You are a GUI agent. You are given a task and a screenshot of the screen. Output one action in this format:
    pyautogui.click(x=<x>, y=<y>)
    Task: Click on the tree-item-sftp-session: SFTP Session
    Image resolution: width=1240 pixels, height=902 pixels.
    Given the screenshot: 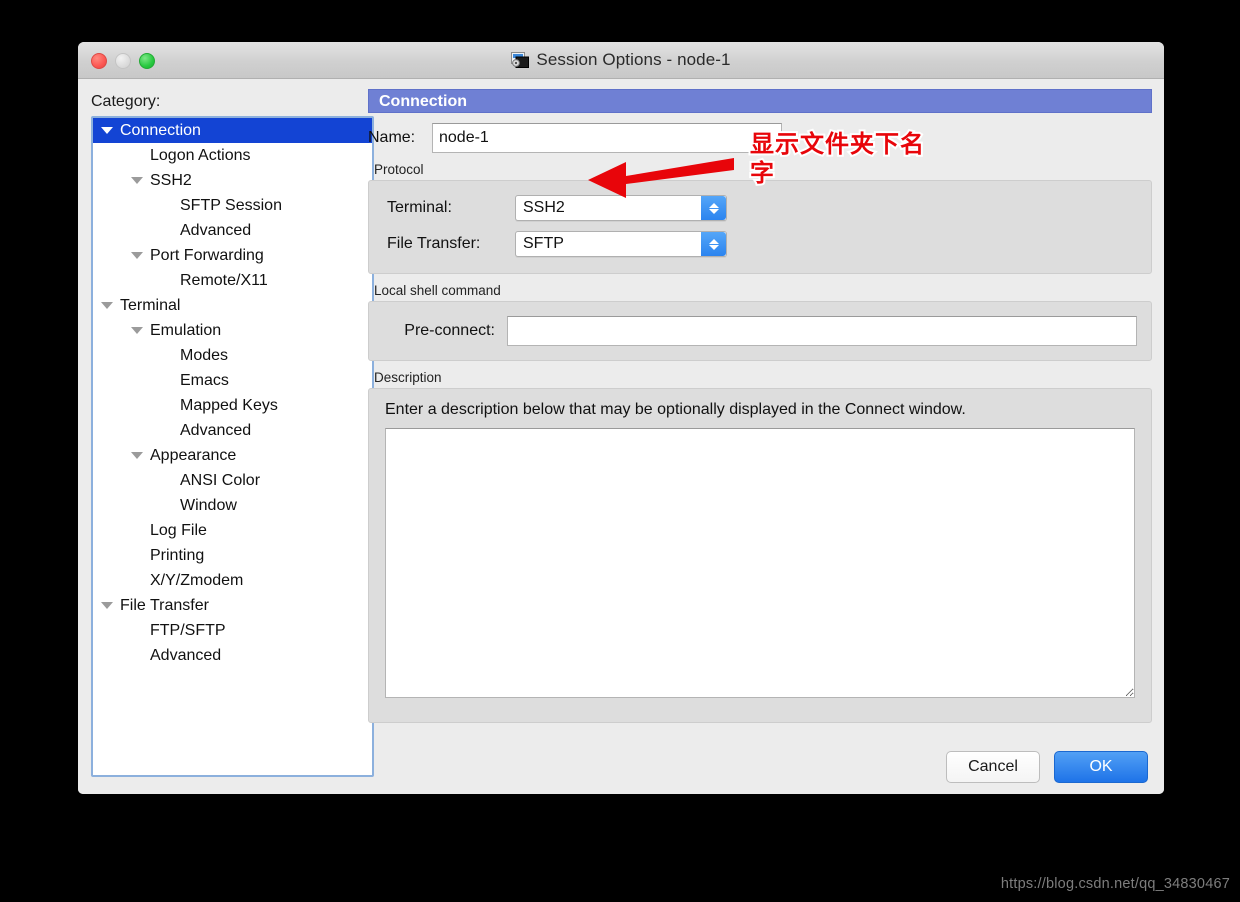 What is the action you would take?
    pyautogui.click(x=232, y=205)
    